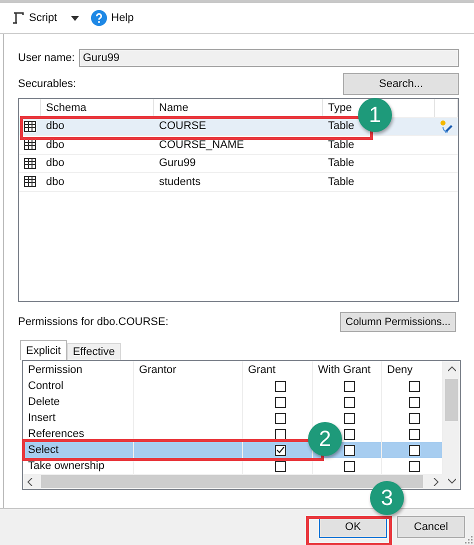  What do you see at coordinates (451, 425) in the screenshot?
I see `vertical-scrollbar` at bounding box center [451, 425].